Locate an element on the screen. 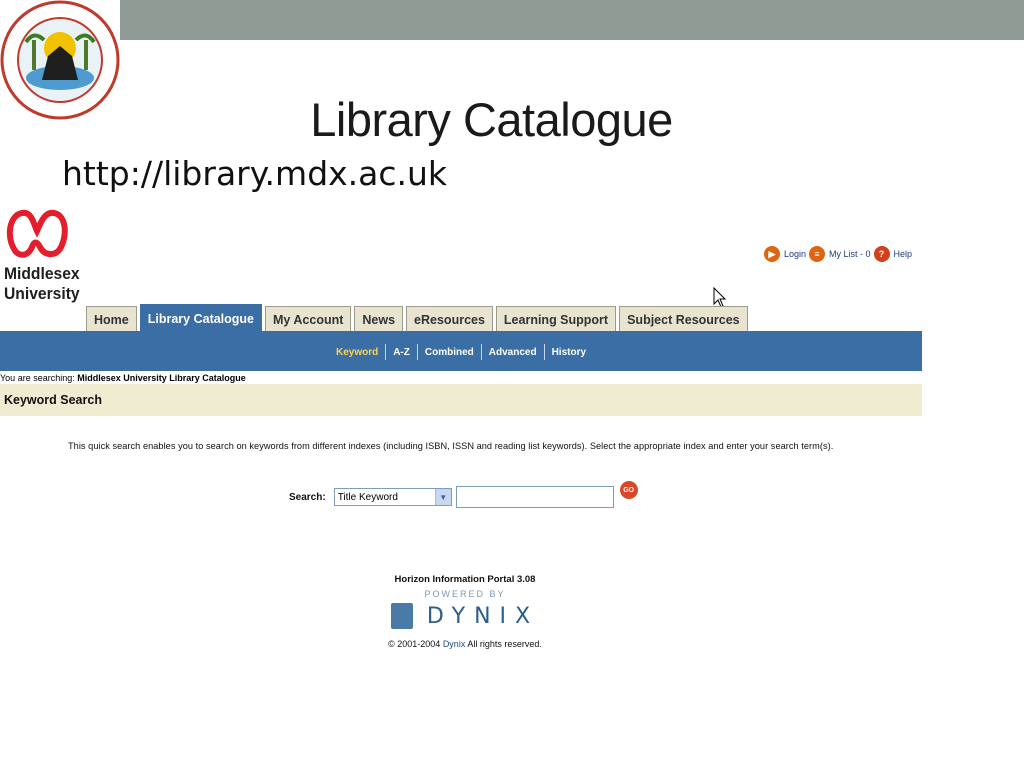  dynix-link: Dynix is located at coordinates (454, 644).